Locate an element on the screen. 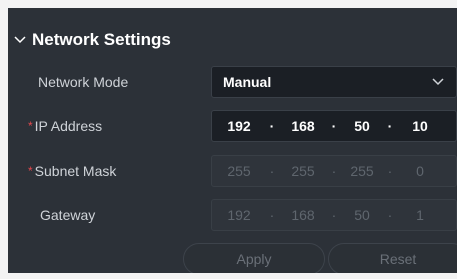 The width and height of the screenshot is (457, 279). reset-button: Reset is located at coordinates (392, 258).